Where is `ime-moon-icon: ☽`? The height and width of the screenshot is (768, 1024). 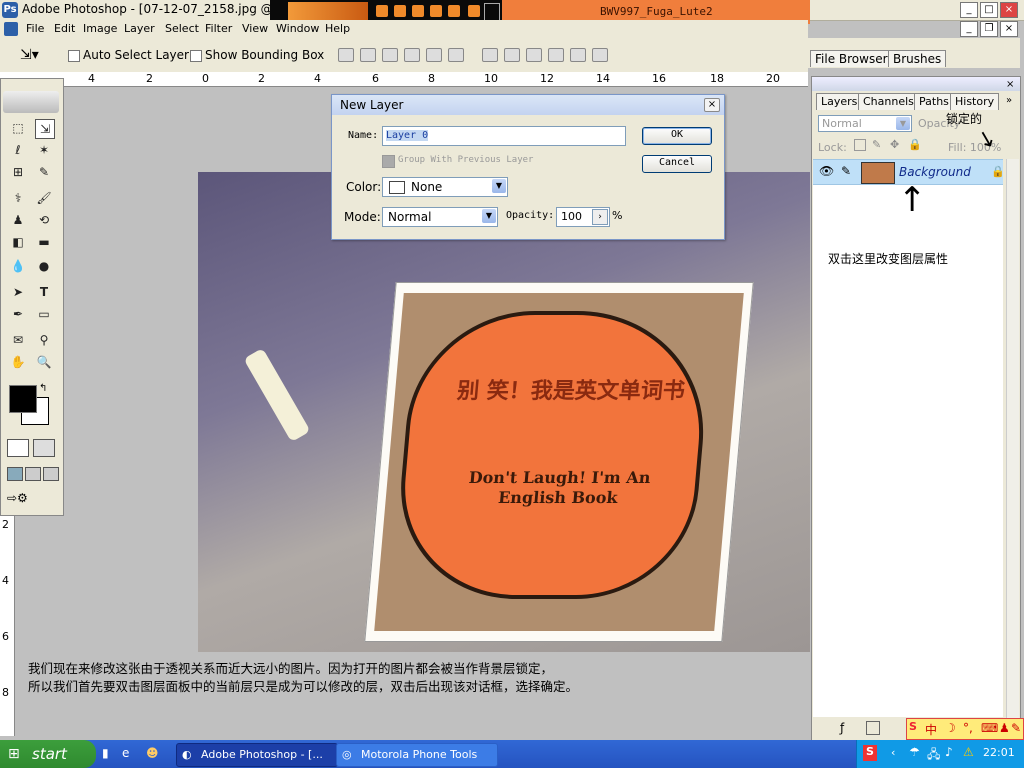
ime-moon-icon: ☽ is located at coordinates (950, 728).